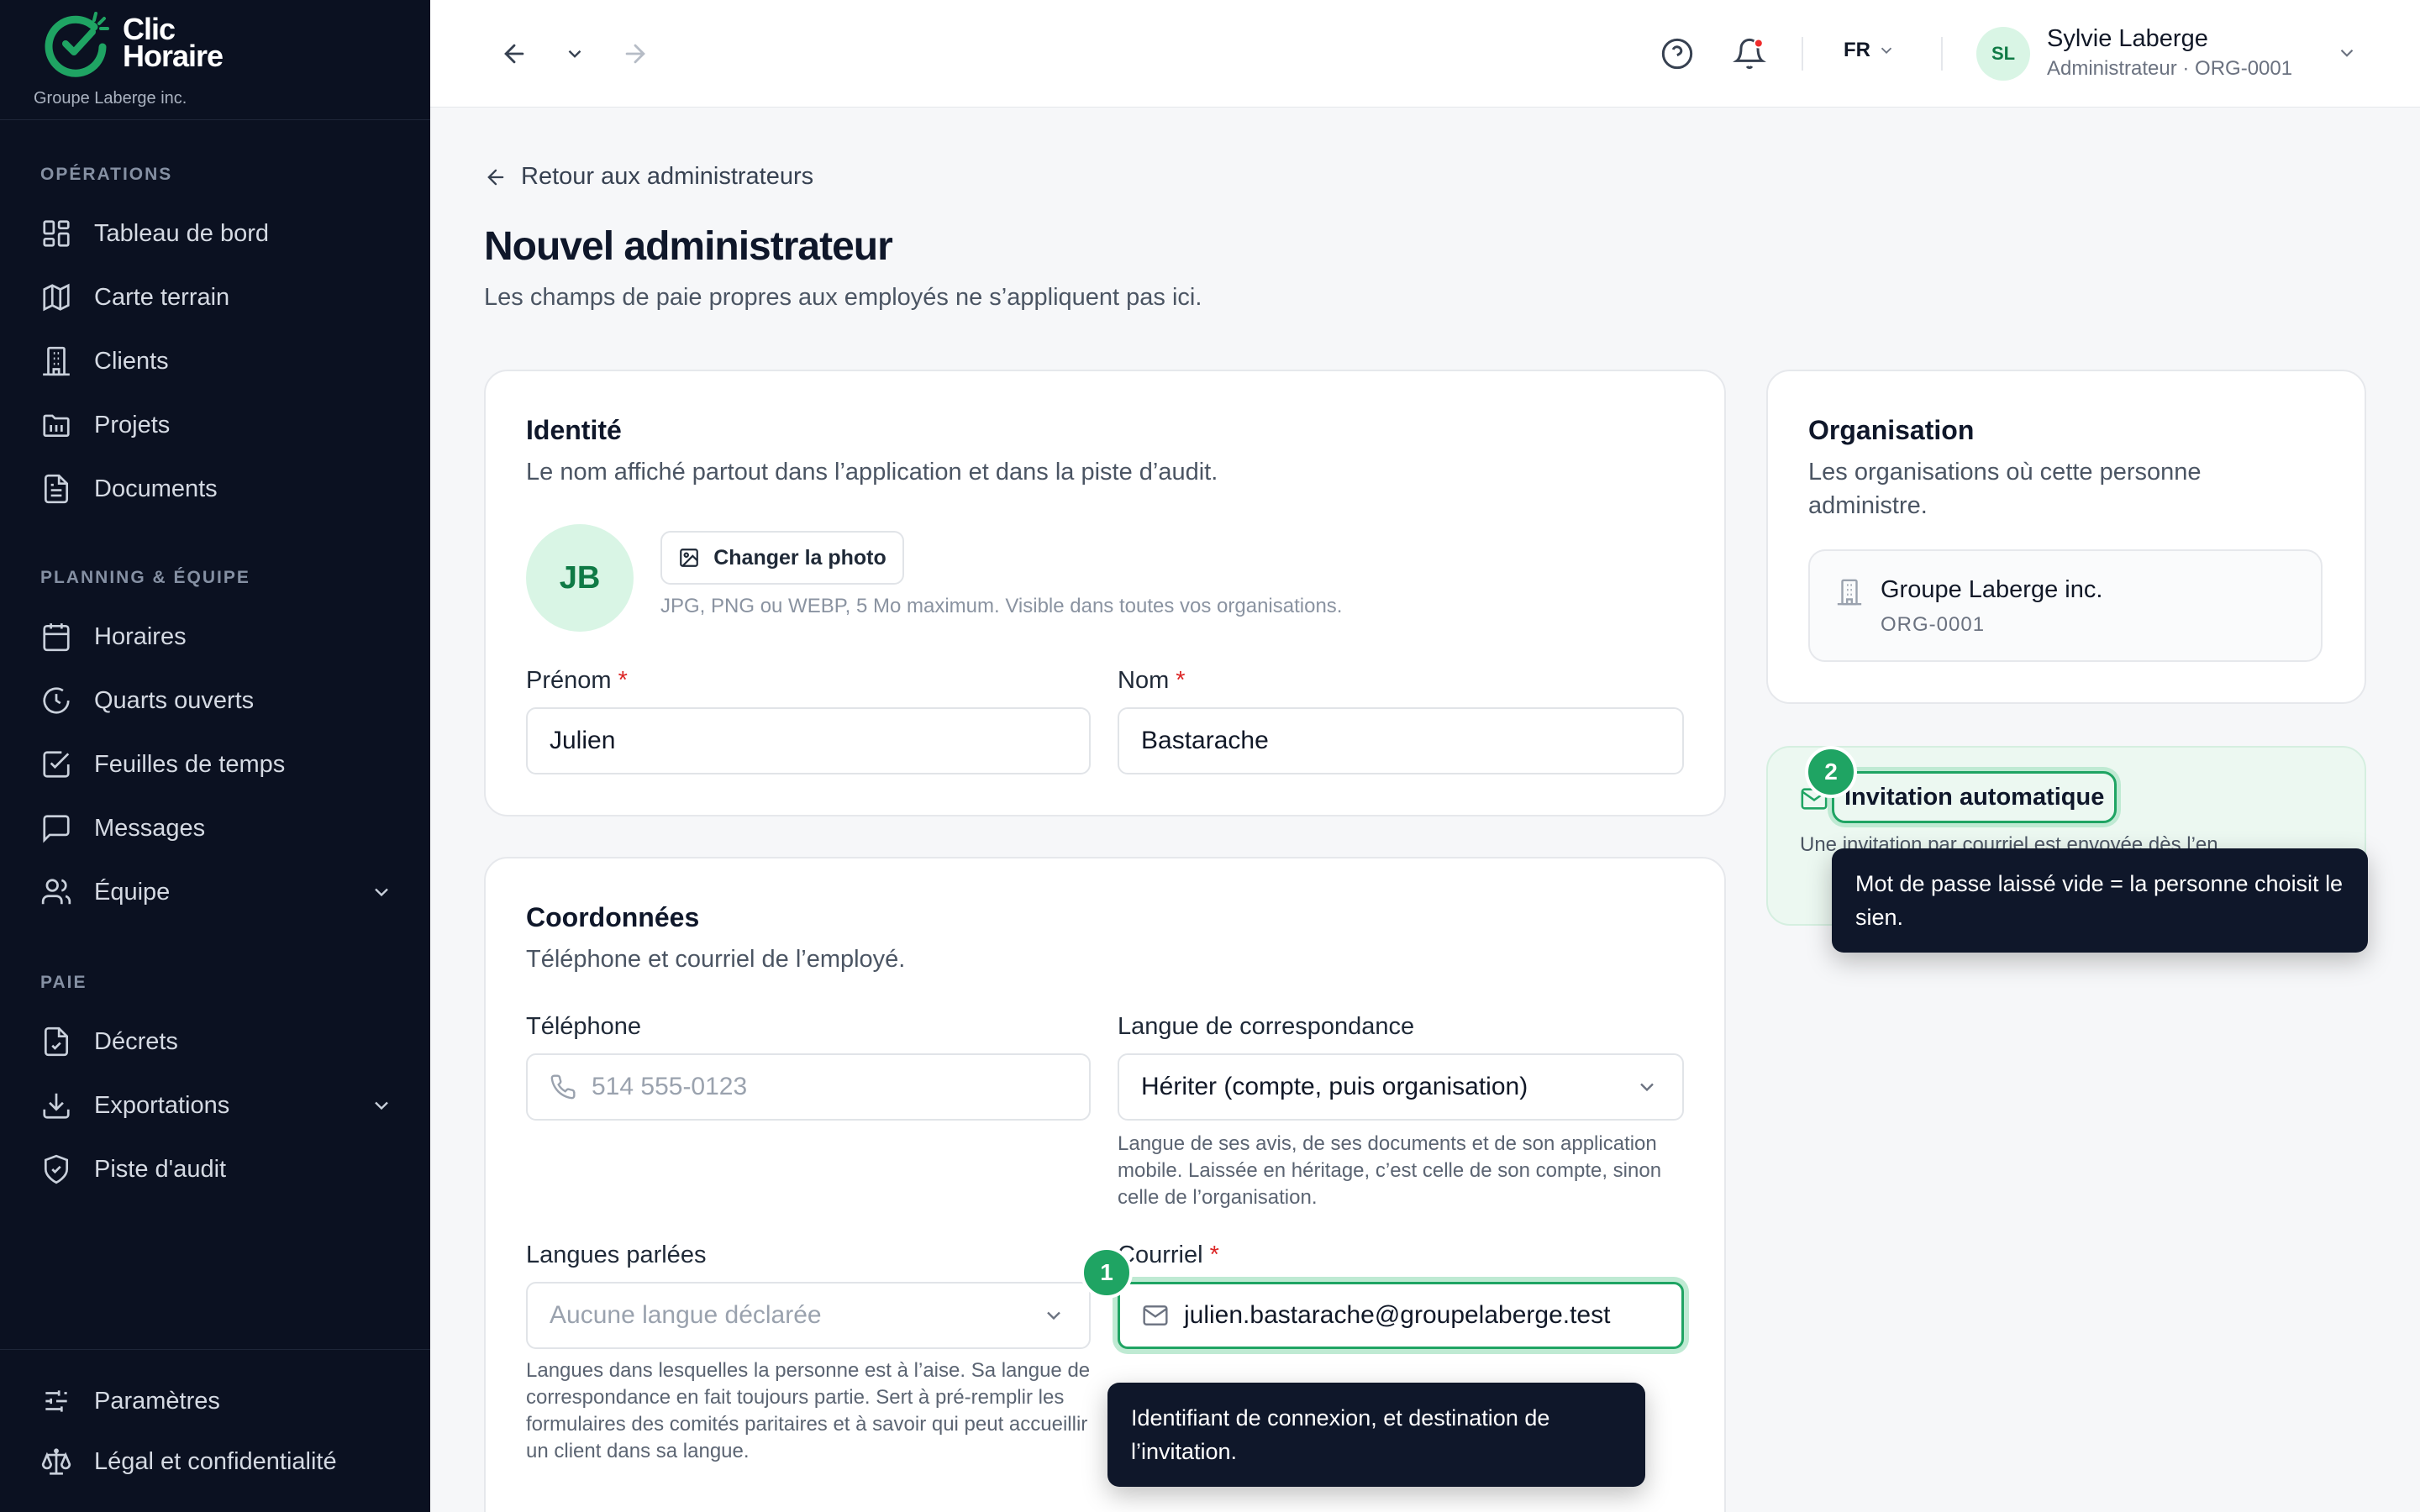  I want to click on history-dropdown-button, so click(575, 54).